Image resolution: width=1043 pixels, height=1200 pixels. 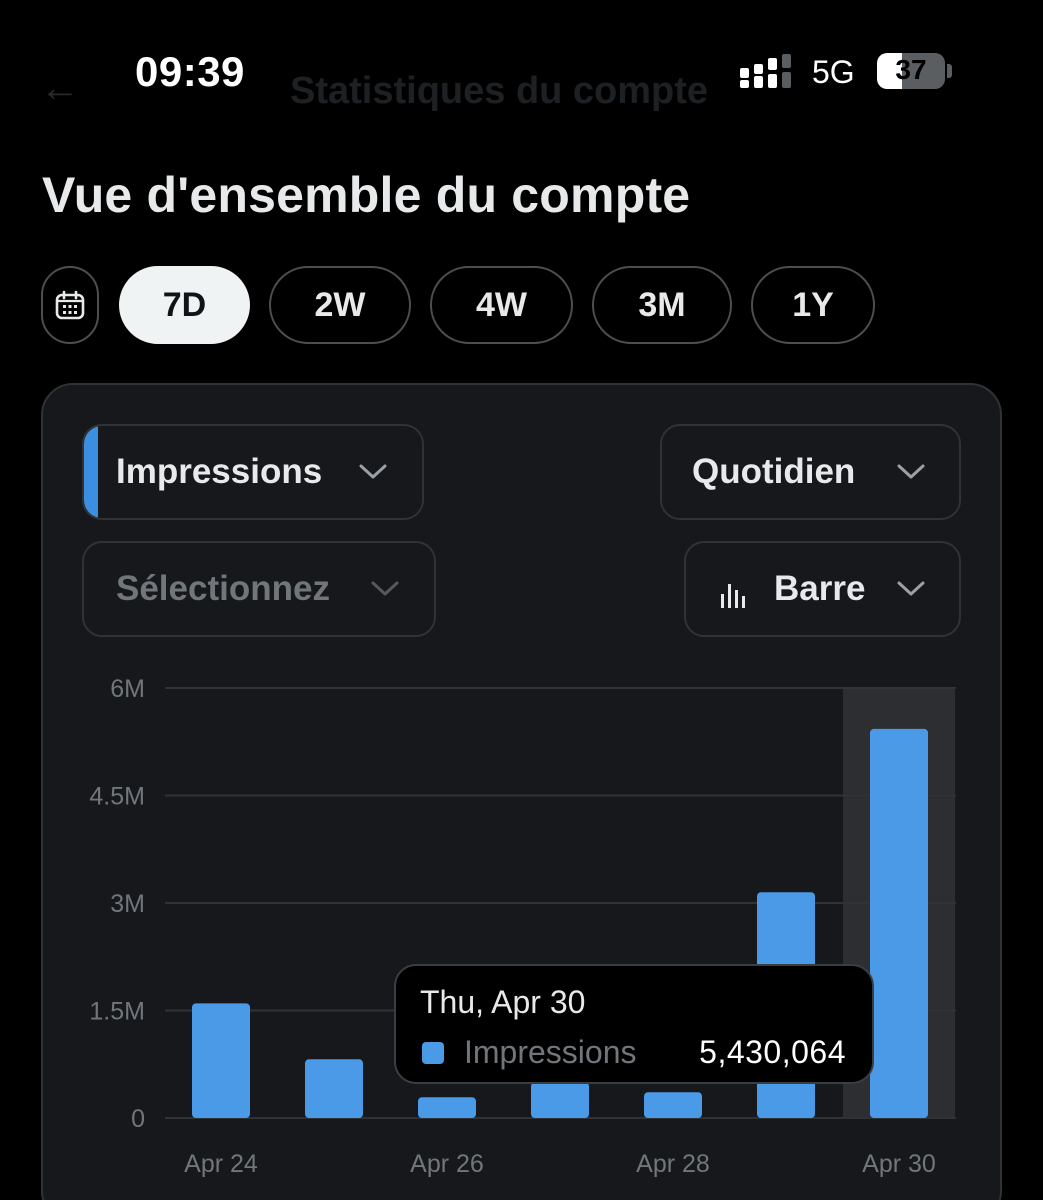 What do you see at coordinates (673, 1164) in the screenshot?
I see `x-tick-label: Apr 28` at bounding box center [673, 1164].